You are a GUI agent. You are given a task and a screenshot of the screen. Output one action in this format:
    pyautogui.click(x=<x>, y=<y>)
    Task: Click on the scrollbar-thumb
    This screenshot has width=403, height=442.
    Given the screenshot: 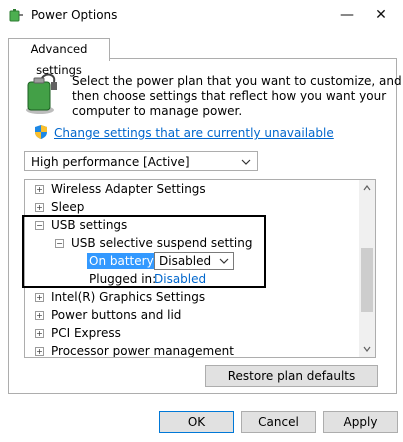 What is the action you would take?
    pyautogui.click(x=367, y=280)
    